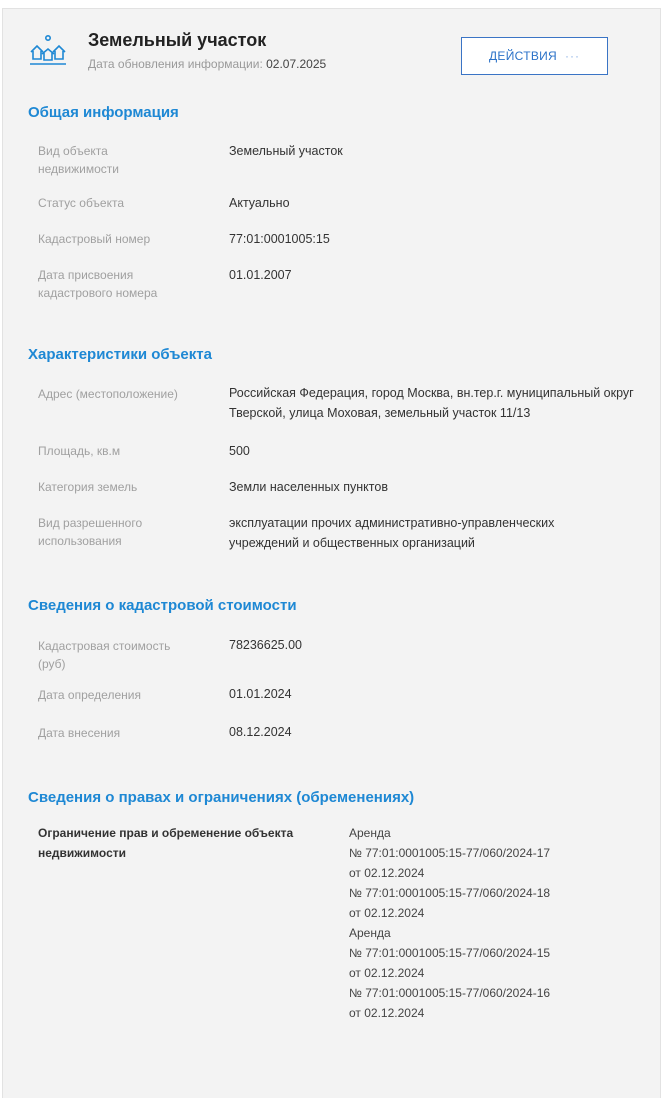 Image resolution: width=663 pixels, height=1098 pixels. What do you see at coordinates (308, 487) in the screenshot?
I see `value-land-category: Земли населенных пунктов` at bounding box center [308, 487].